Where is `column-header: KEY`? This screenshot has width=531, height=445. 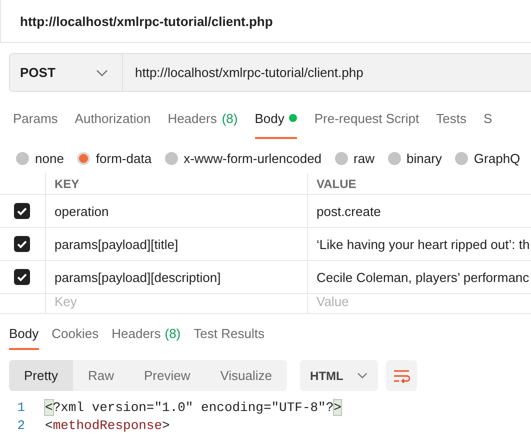 column-header: KEY is located at coordinates (176, 183).